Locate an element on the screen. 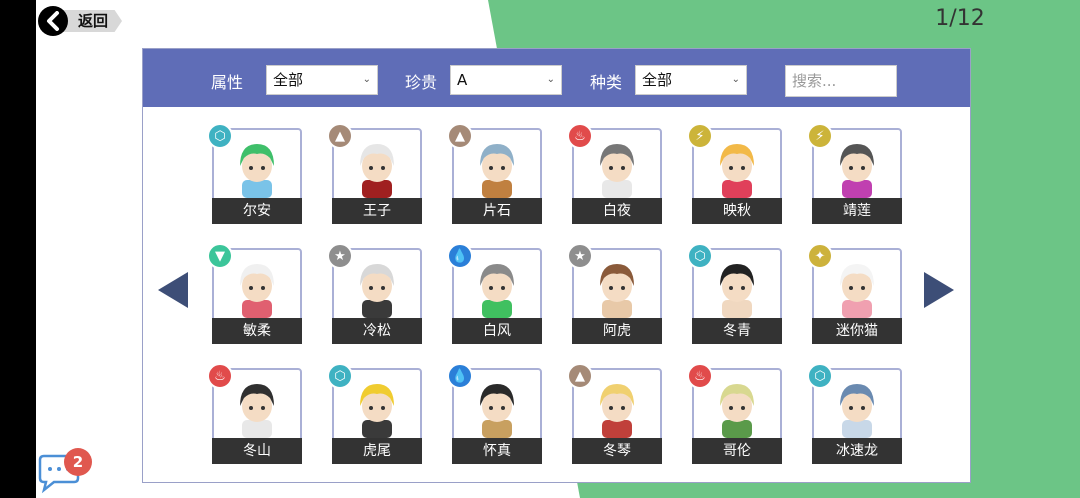 This screenshot has width=1080, height=498. character-card: ♨ 哥伦 is located at coordinates (734, 413).